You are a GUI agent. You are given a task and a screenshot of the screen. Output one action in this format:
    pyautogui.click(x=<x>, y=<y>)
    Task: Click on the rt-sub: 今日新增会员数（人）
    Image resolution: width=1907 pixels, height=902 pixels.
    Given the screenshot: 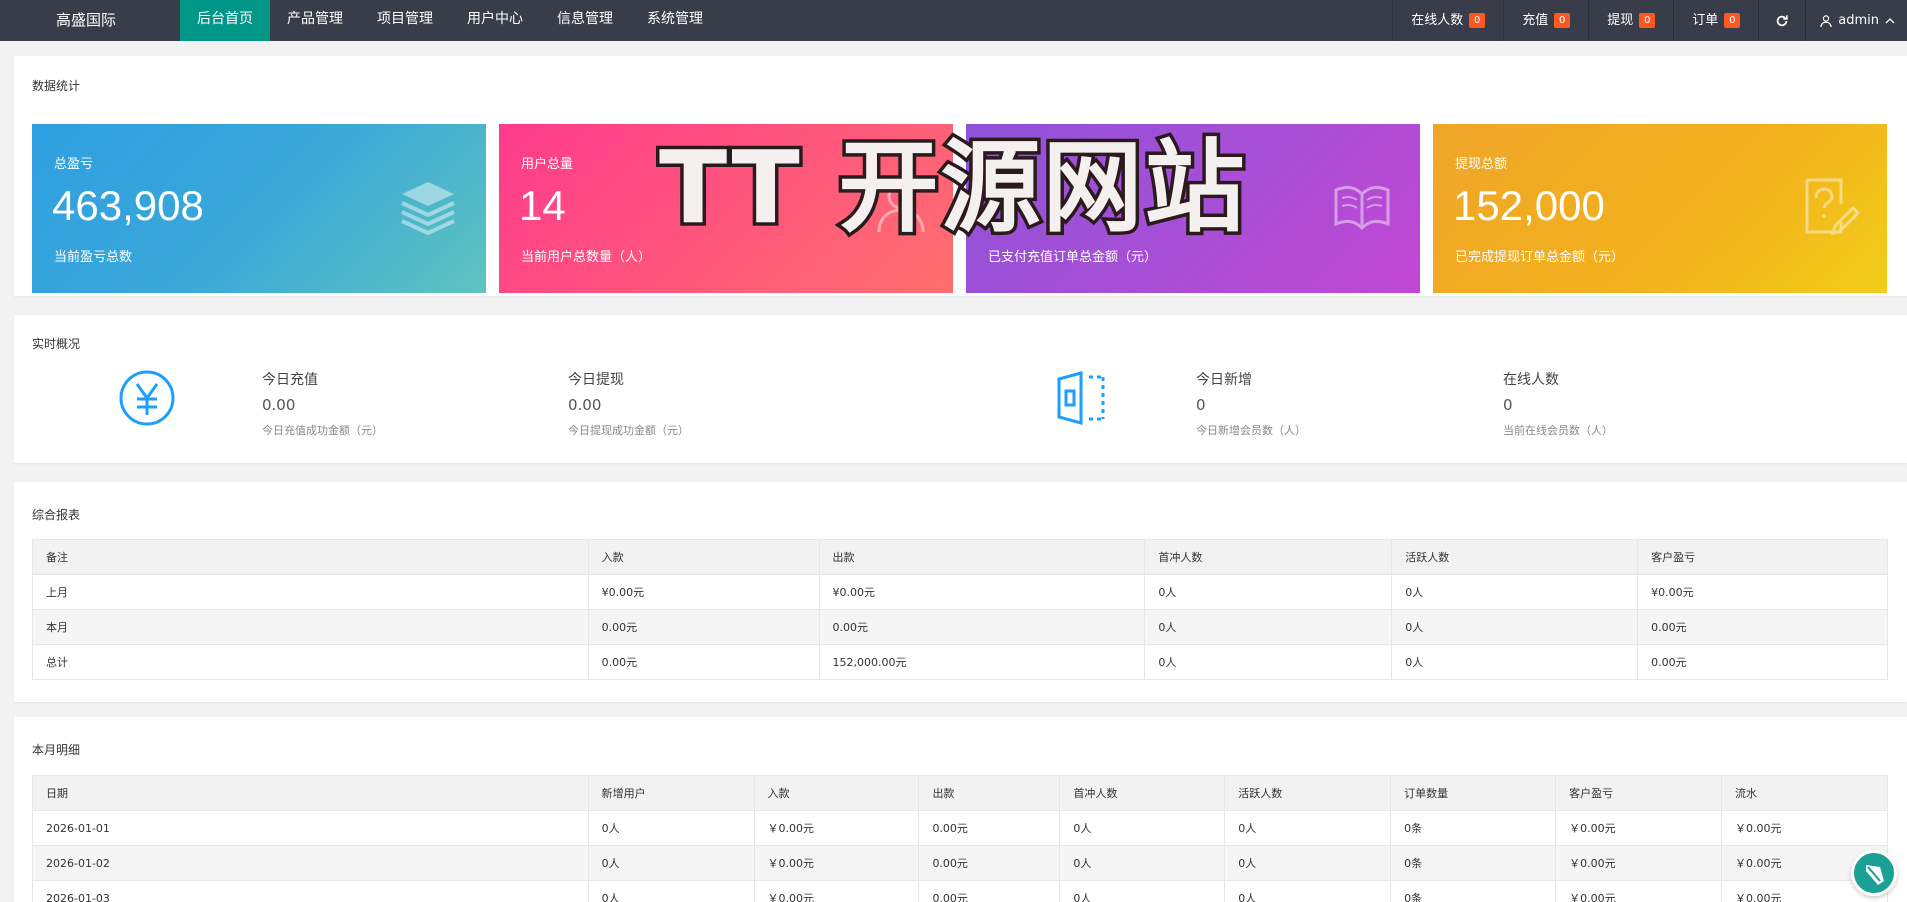 What is the action you would take?
    pyautogui.click(x=1251, y=430)
    